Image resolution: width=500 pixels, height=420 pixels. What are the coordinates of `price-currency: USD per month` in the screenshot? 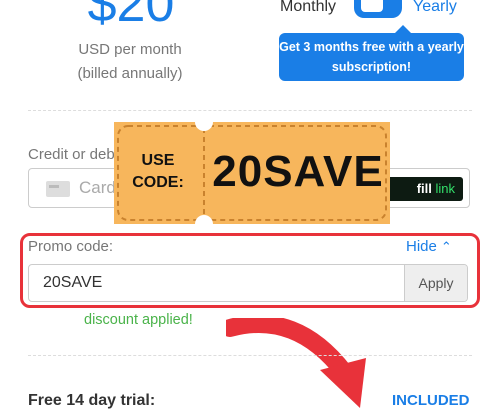 It's located at (130, 49).